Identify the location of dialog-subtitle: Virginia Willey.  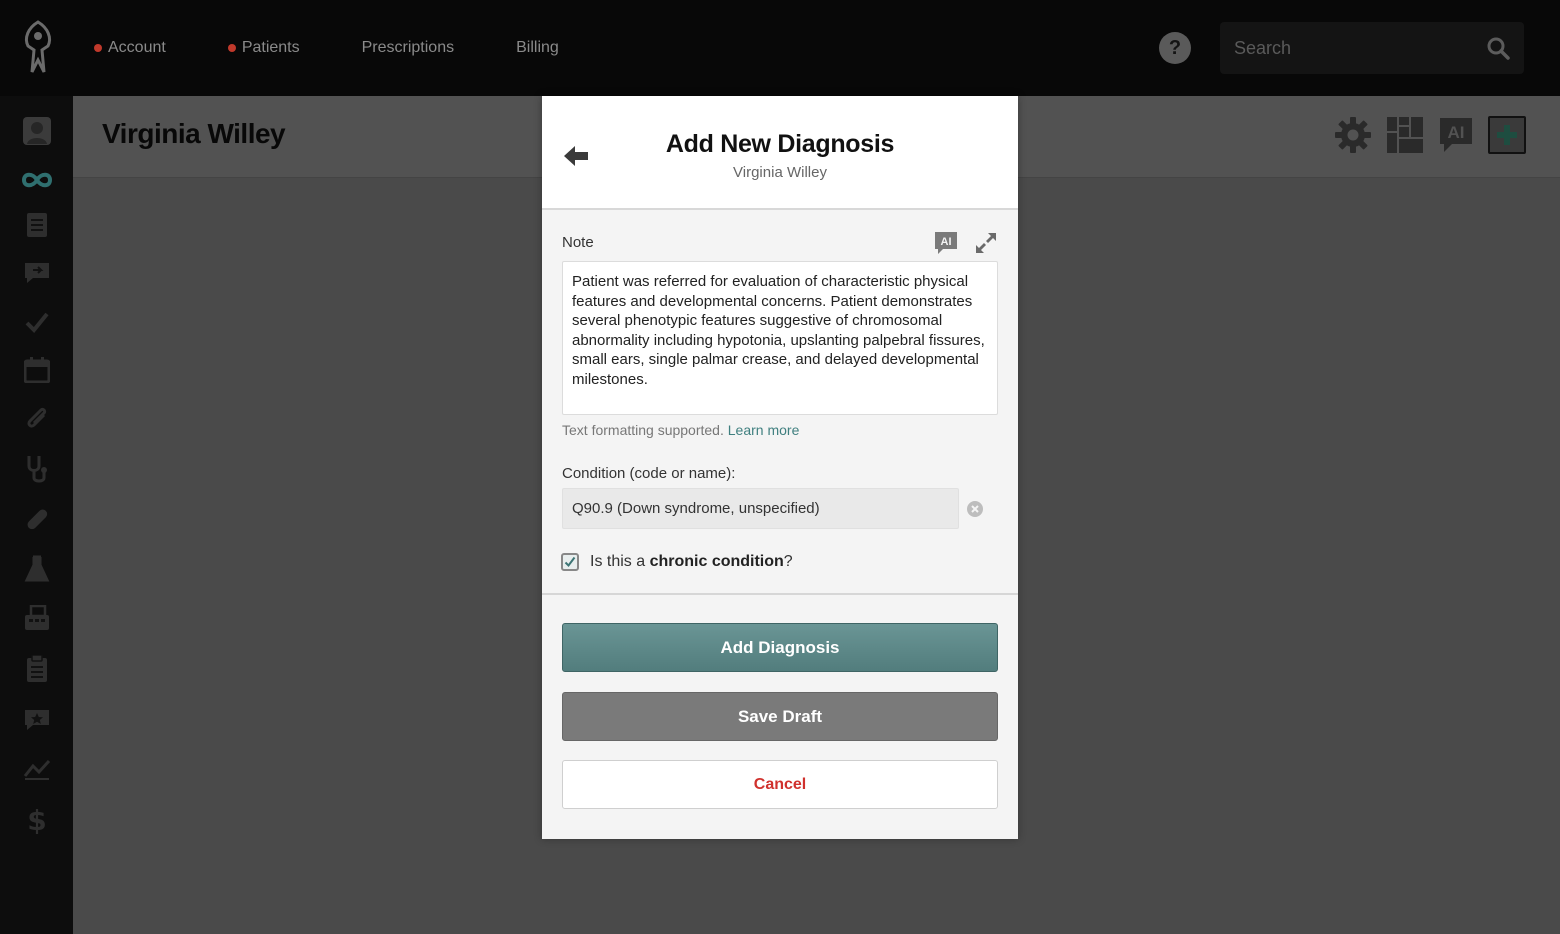
(780, 172).